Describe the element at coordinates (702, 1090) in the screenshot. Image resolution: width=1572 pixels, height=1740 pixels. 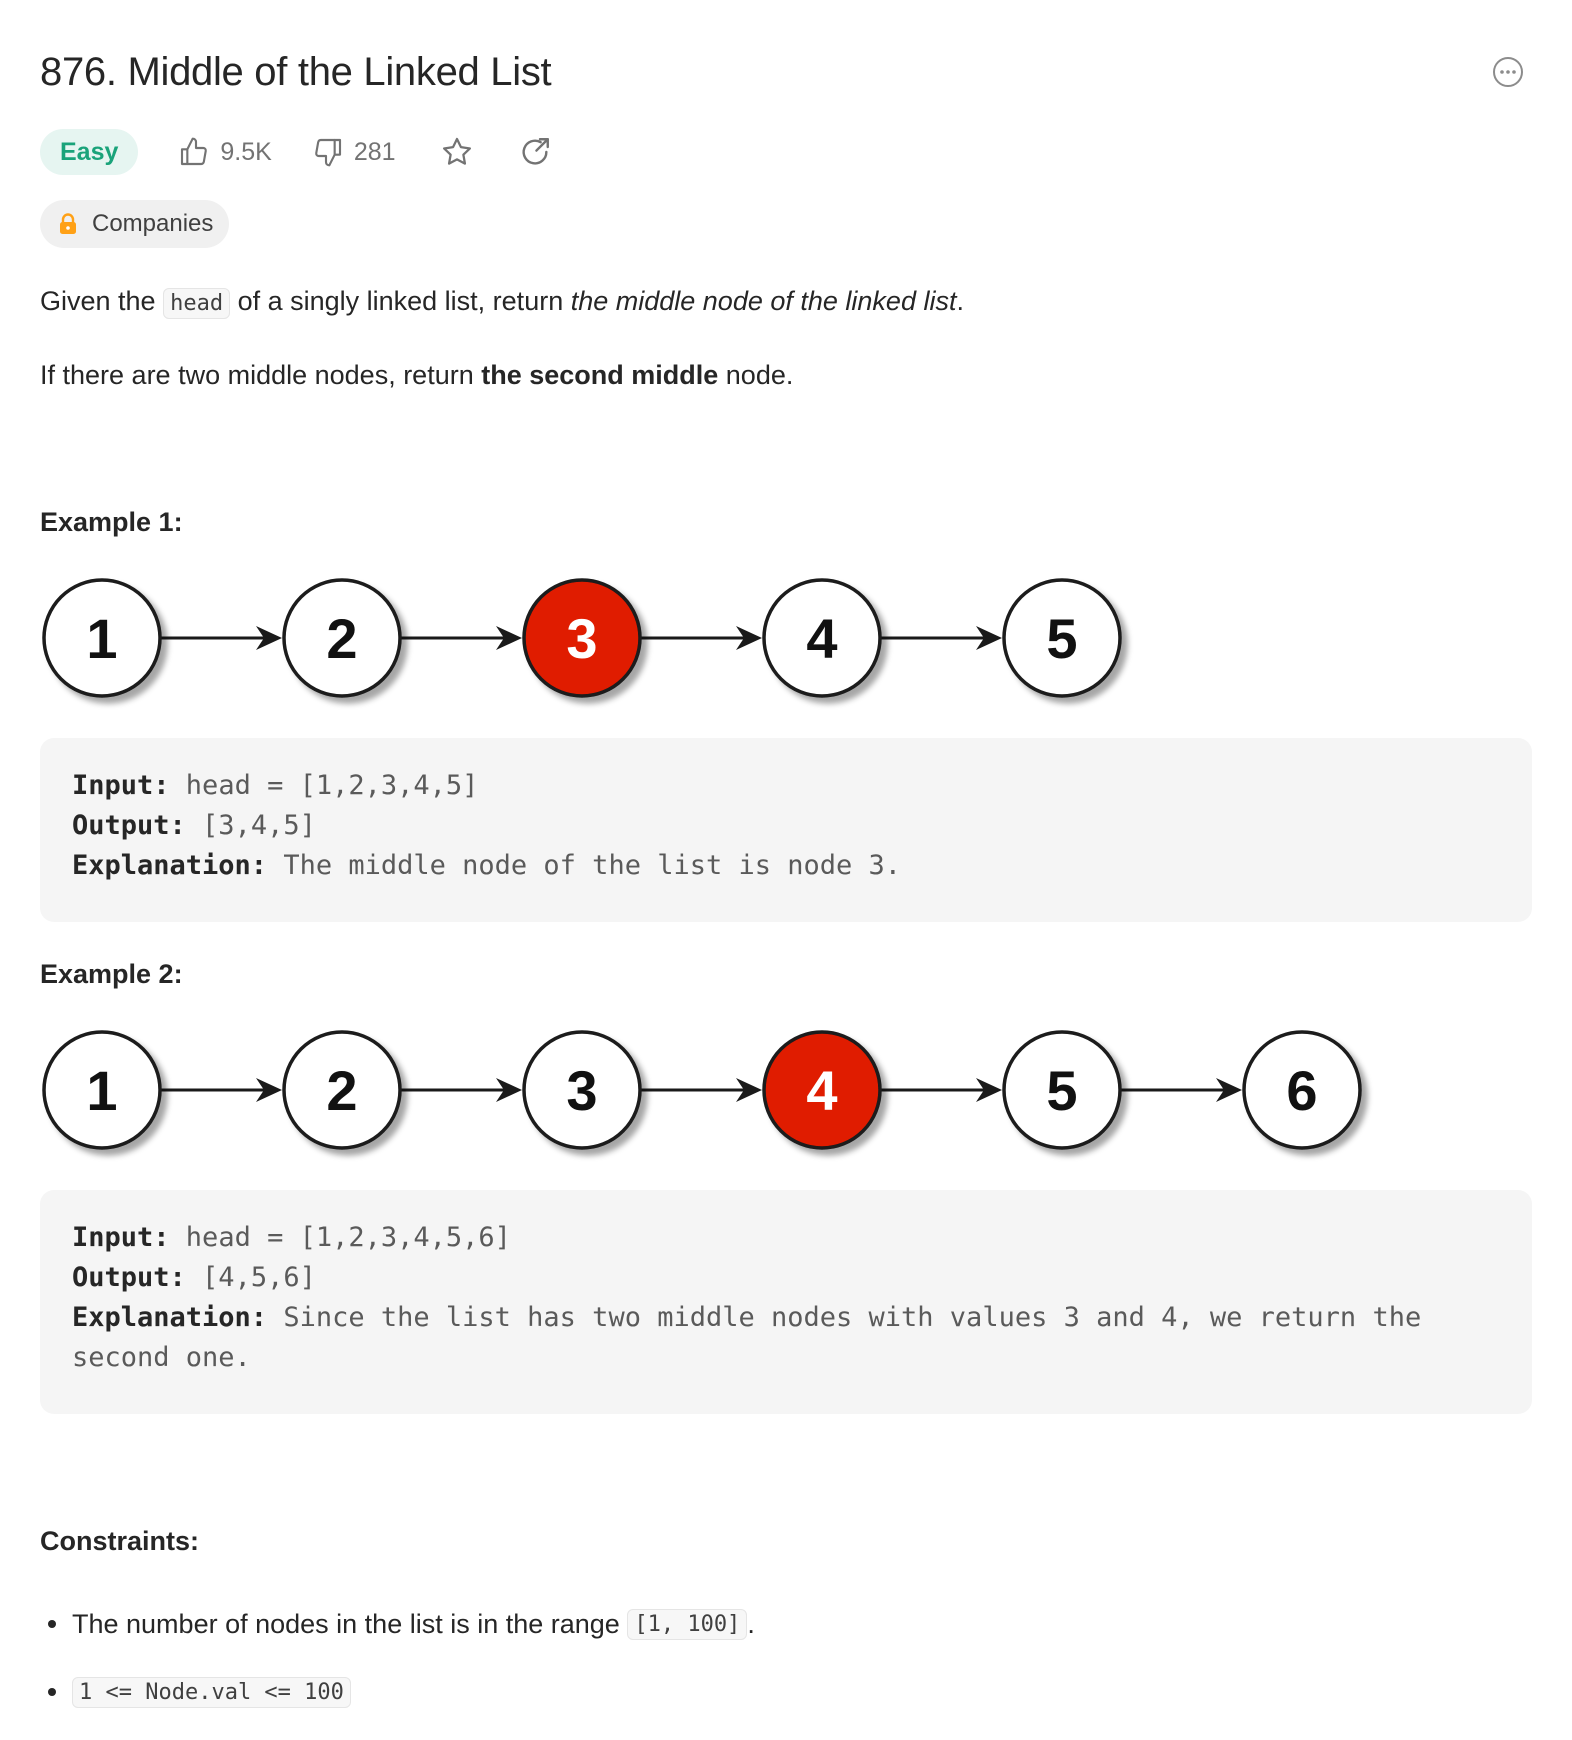
I see `example-2-linked-list-diagram: 1 2 3 4 5 6` at that location.